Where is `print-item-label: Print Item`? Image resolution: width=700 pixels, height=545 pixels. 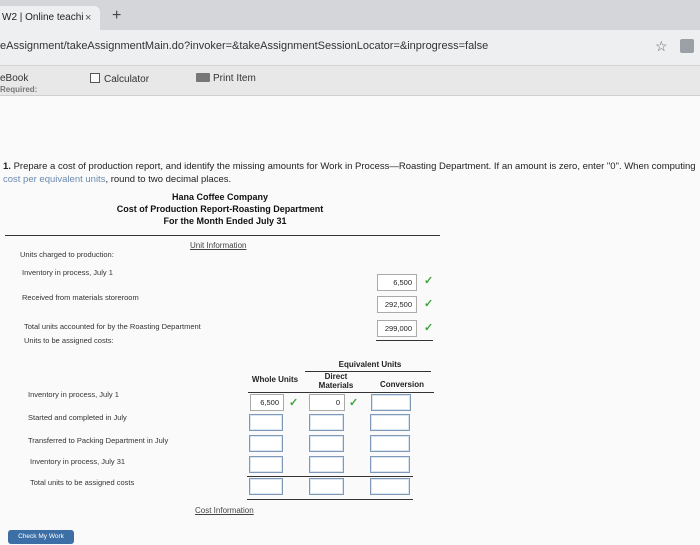
print-item-label: Print Item is located at coordinates (234, 78).